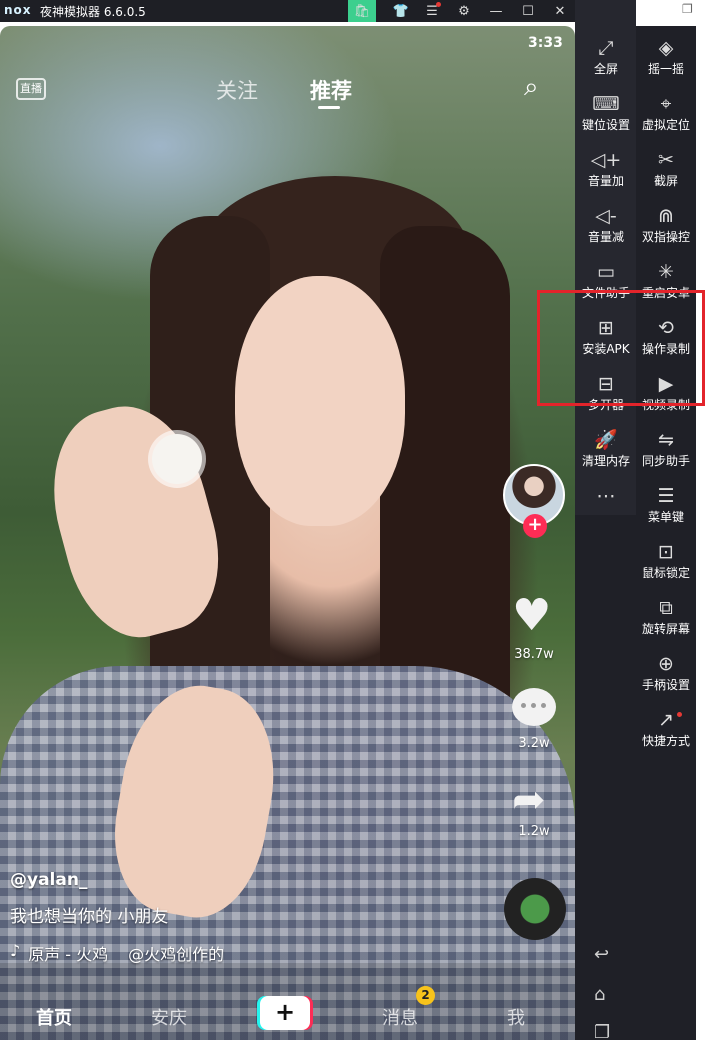 The width and height of the screenshot is (706, 1040). I want to click on nav-home: 首页, so click(54, 1017).